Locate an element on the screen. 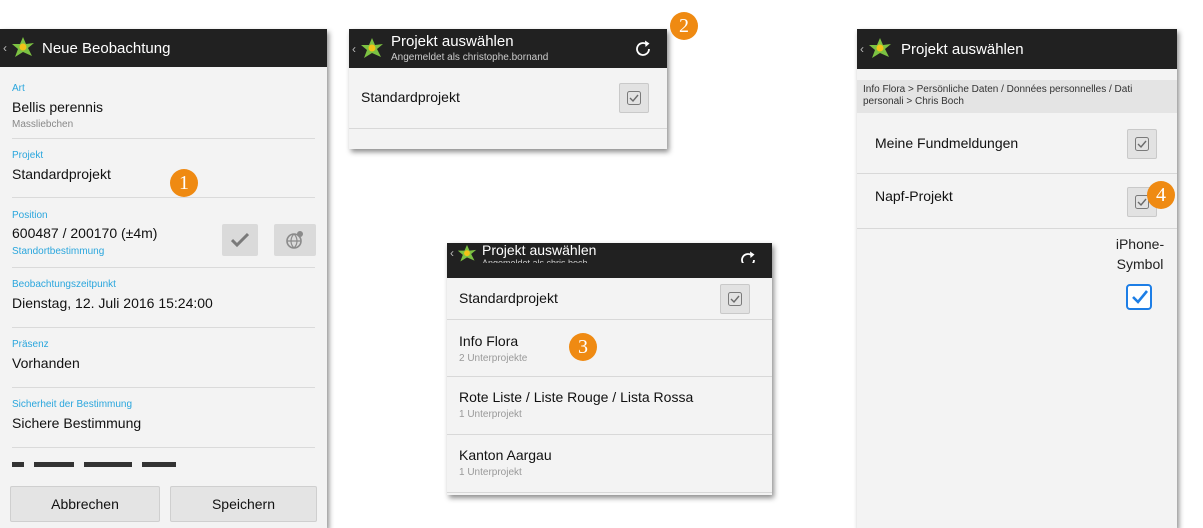 This screenshot has width=1203, height=528. ios-check-icon is located at coordinates (1140, 297).